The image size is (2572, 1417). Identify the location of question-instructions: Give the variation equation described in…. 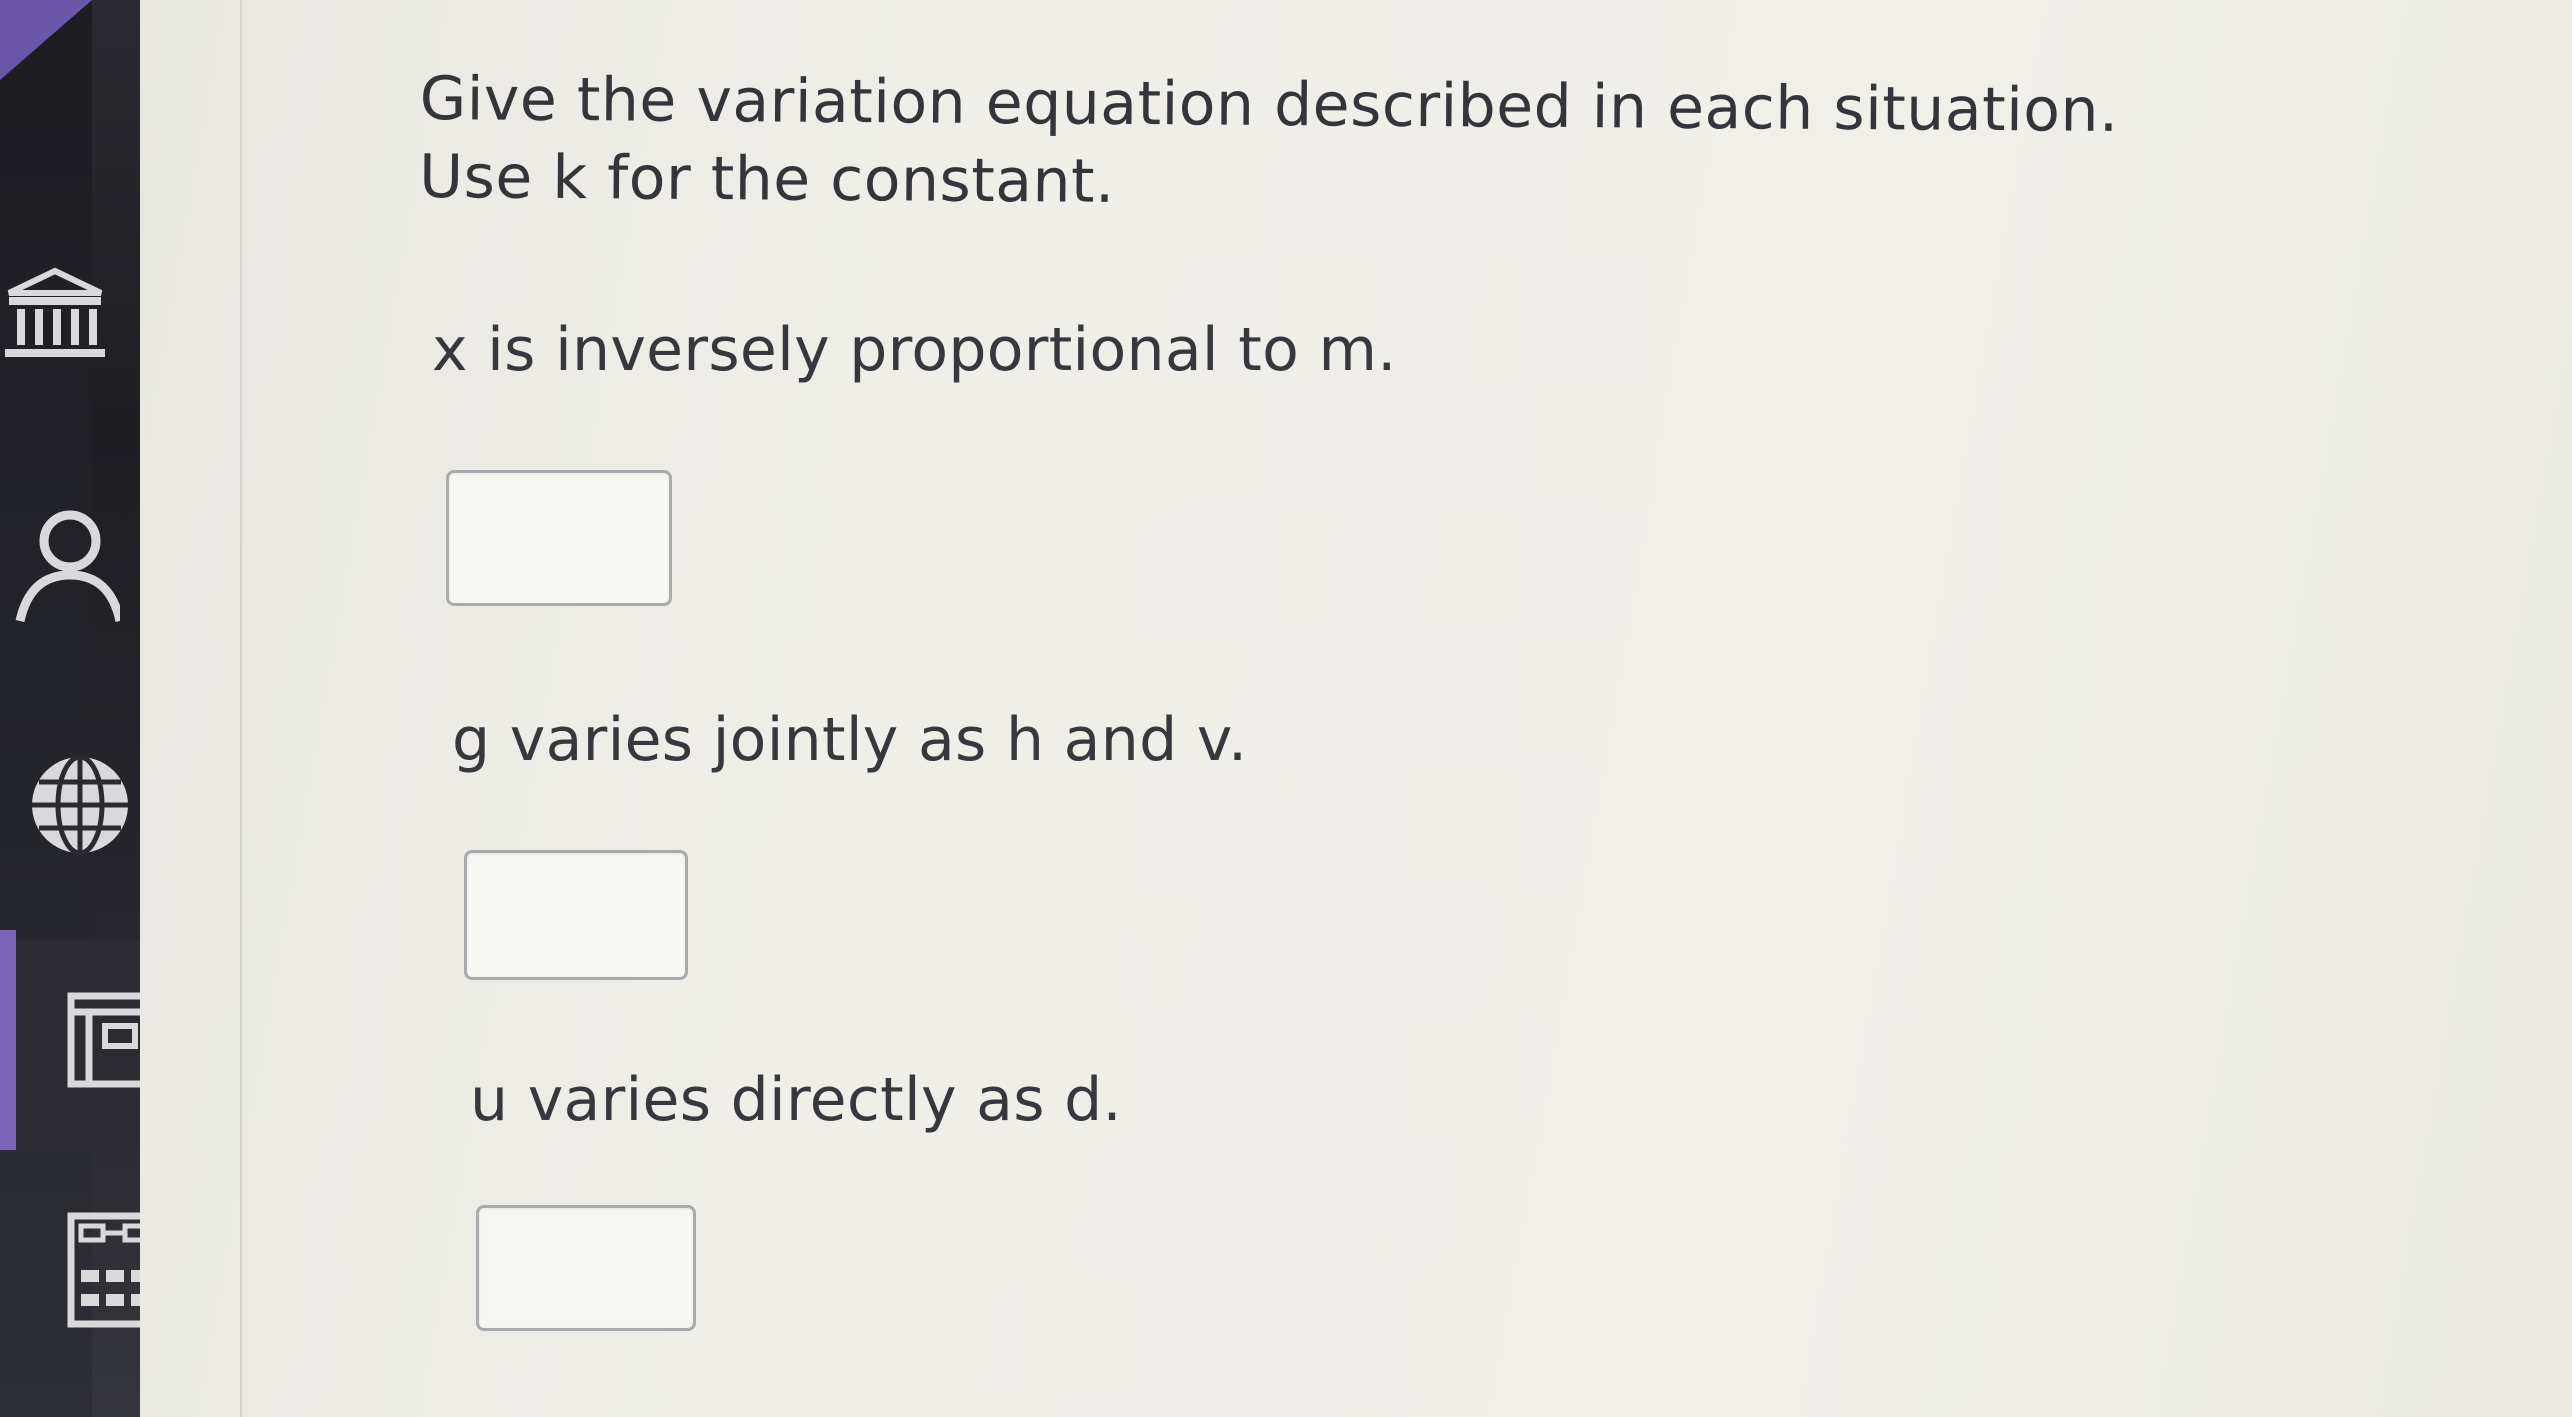
(1269, 144).